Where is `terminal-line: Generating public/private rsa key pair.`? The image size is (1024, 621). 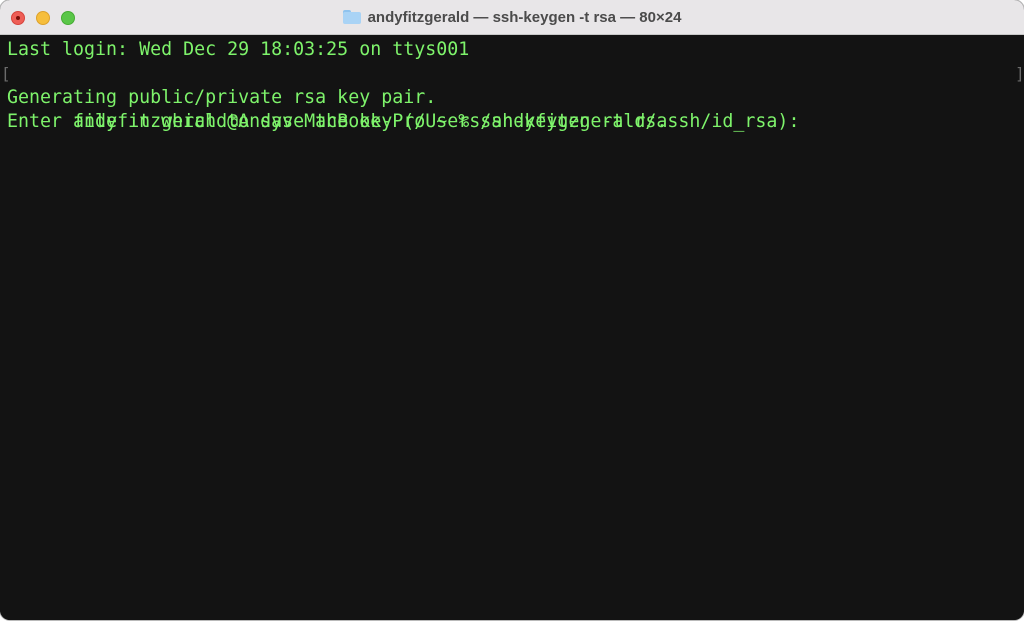 terminal-line: Generating public/private rsa key pair. is located at coordinates (222, 97).